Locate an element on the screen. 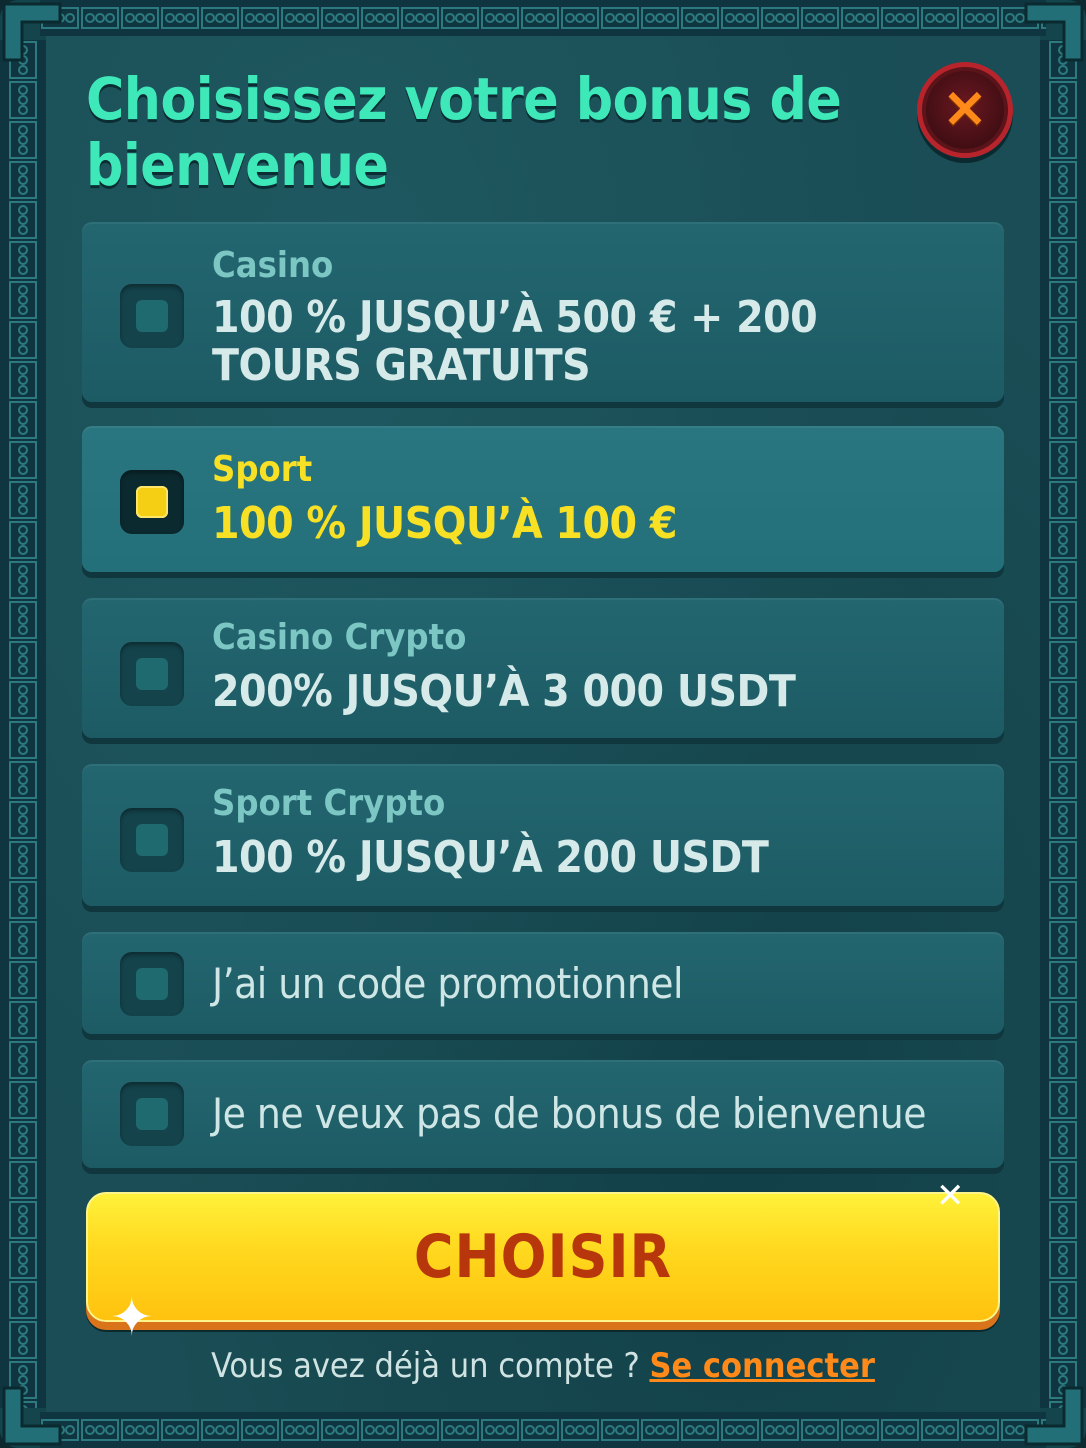 This screenshot has width=1086, height=1448. bonus-option-category: Casino Crypto is located at coordinates (339, 637).